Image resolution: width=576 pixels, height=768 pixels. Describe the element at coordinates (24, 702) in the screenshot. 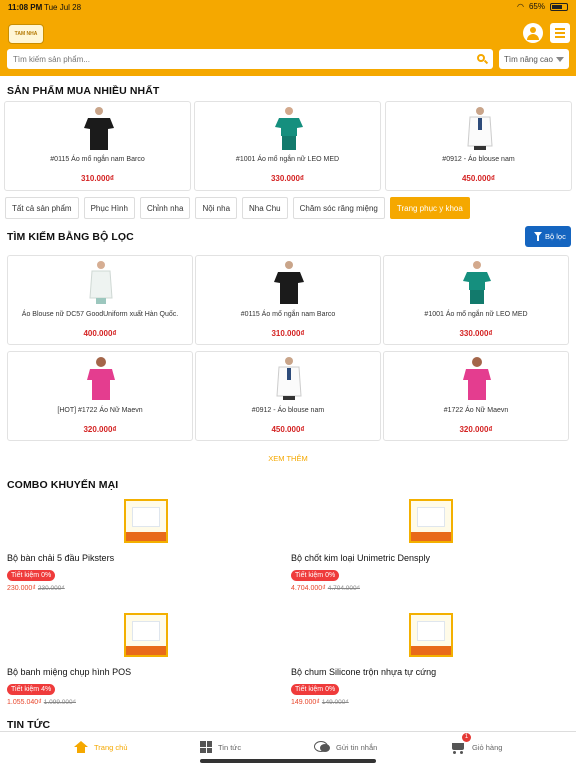

I see `combo-current-price: 1.055.040₫` at that location.